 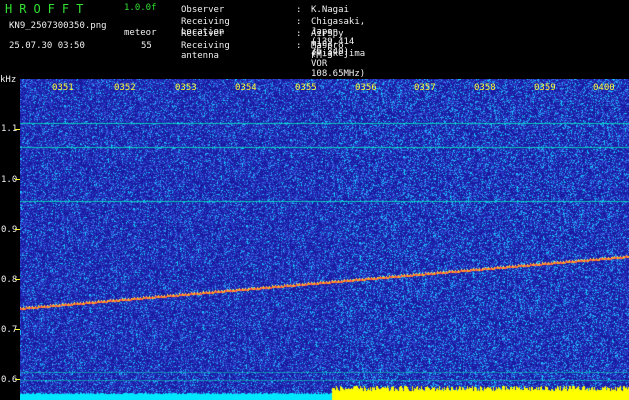 What do you see at coordinates (58, 26) in the screenshot?
I see `file-name: KN9_2507300350.png` at bounding box center [58, 26].